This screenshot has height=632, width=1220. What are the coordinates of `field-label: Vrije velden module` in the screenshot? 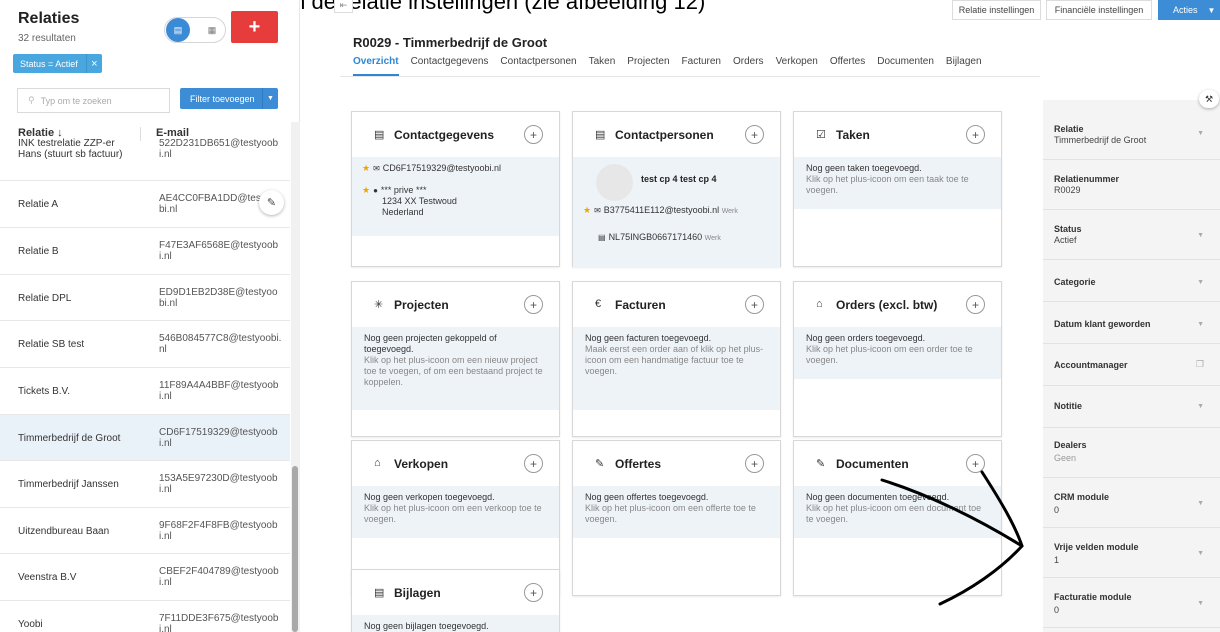 It's located at (1096, 547).